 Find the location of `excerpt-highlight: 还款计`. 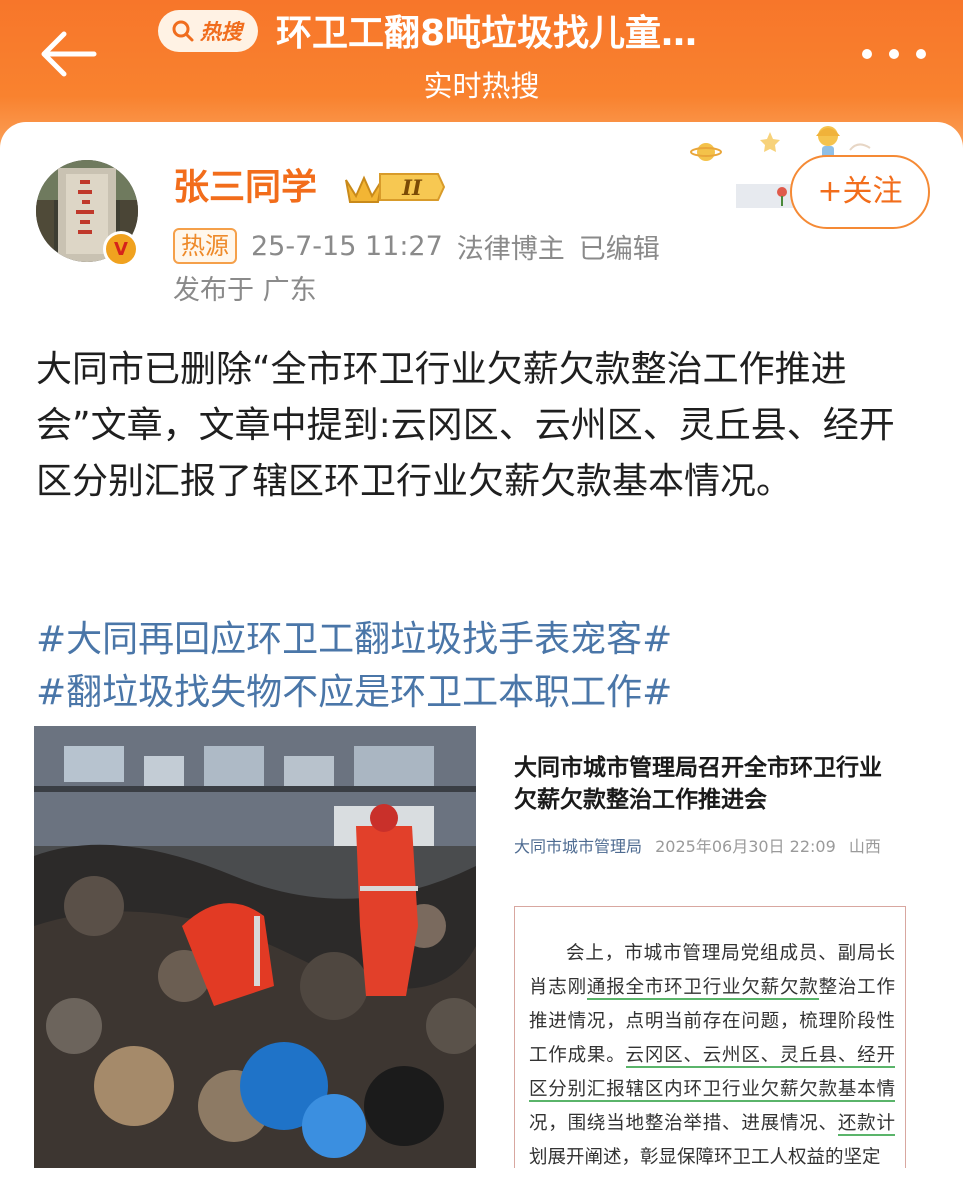

excerpt-highlight: 还款计 is located at coordinates (866, 1124).